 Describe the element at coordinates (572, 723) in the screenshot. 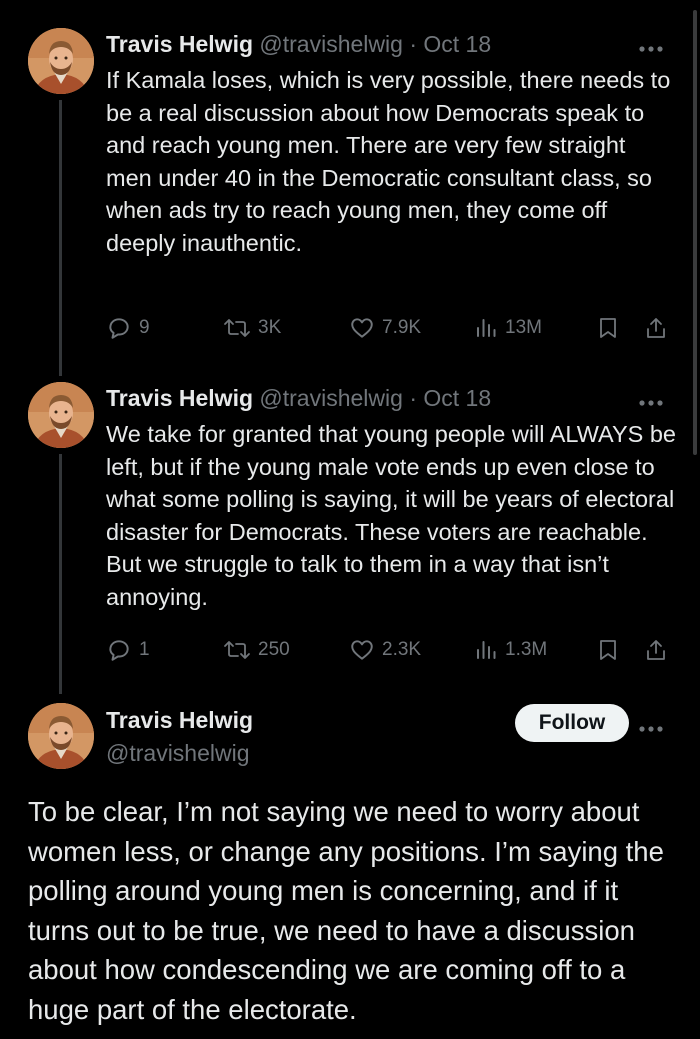

I see `follow-button: Follow` at that location.